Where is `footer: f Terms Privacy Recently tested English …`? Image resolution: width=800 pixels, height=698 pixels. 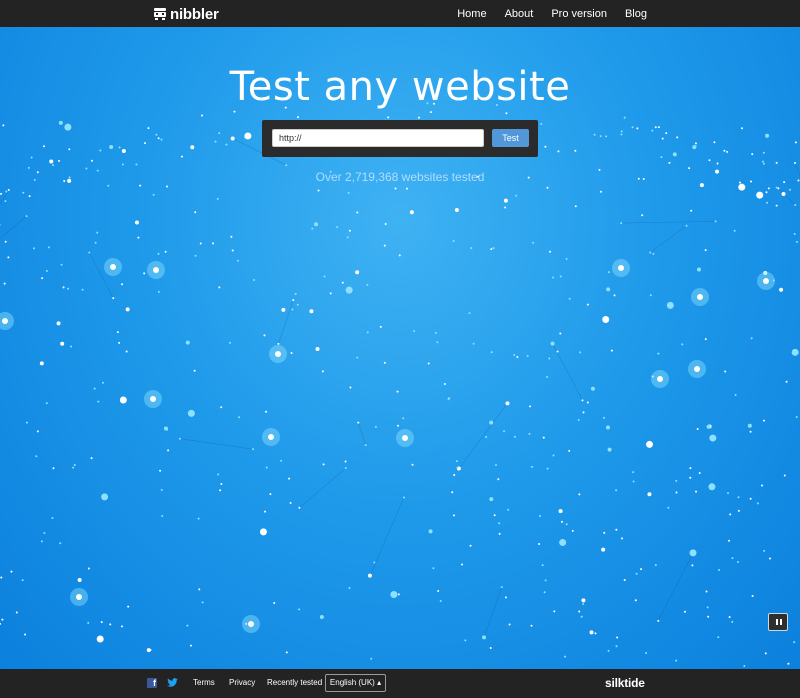 footer: f Terms Privacy Recently tested English … is located at coordinates (400, 683).